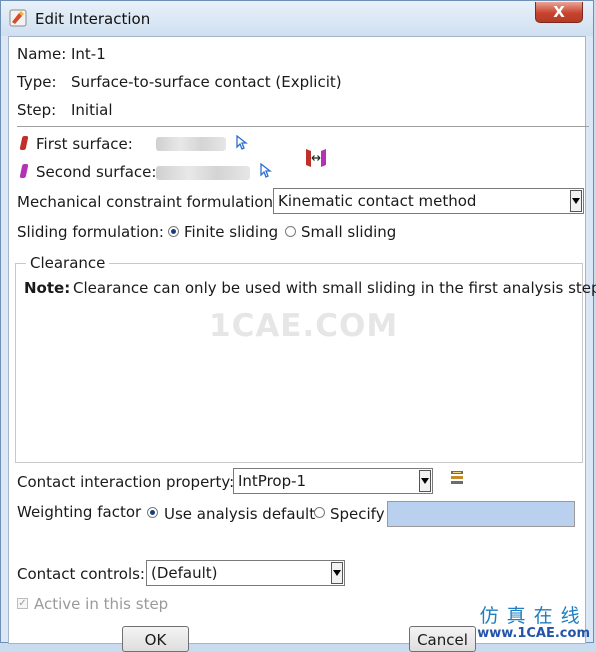  What do you see at coordinates (304, 326) in the screenshot?
I see `center-watermark: 1CAE.COM` at bounding box center [304, 326].